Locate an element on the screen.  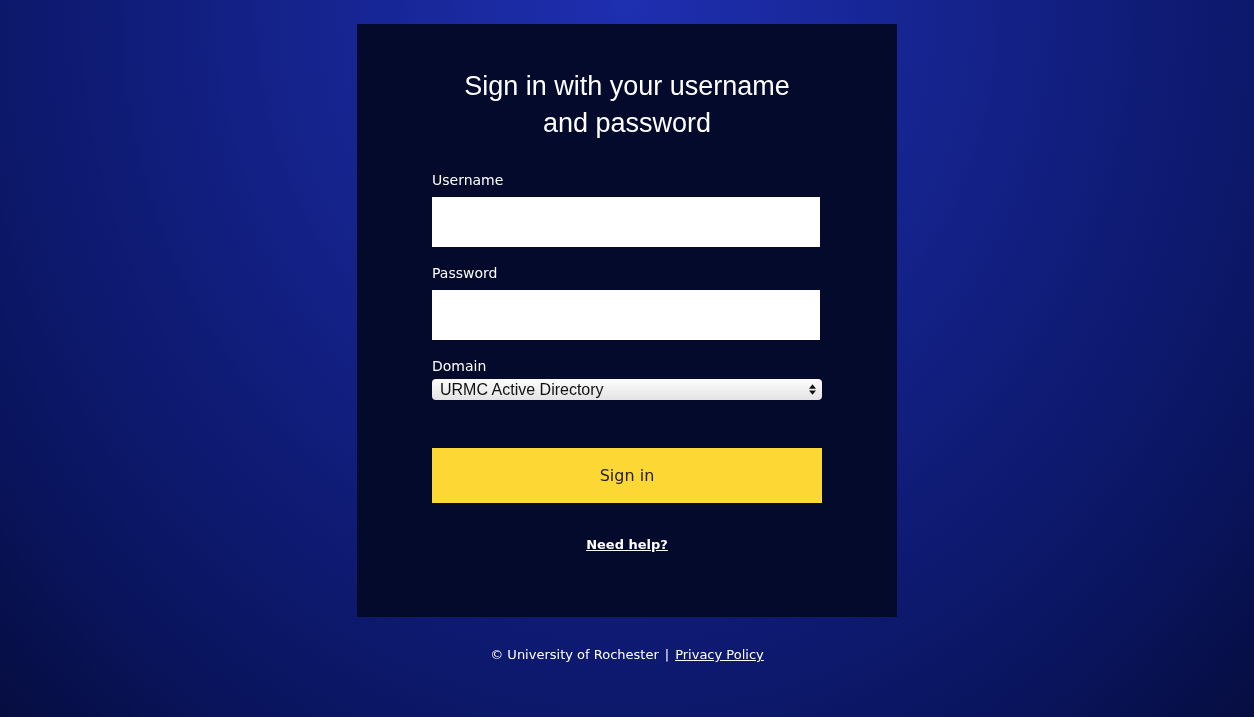
field-label: Username is located at coordinates (468, 180).